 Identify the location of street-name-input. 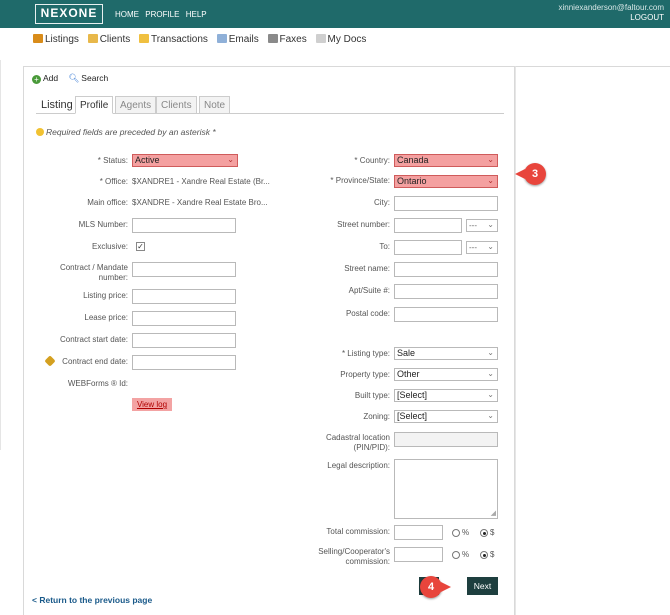
(446, 269).